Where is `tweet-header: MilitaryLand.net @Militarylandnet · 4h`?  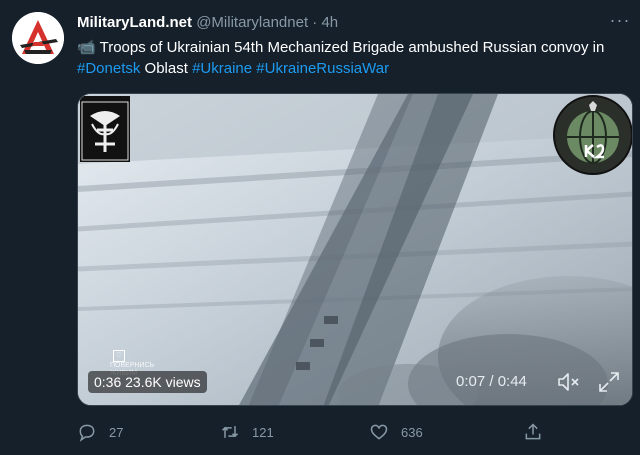 tweet-header: MilitaryLand.net @Militarylandnet · 4h is located at coordinates (207, 23).